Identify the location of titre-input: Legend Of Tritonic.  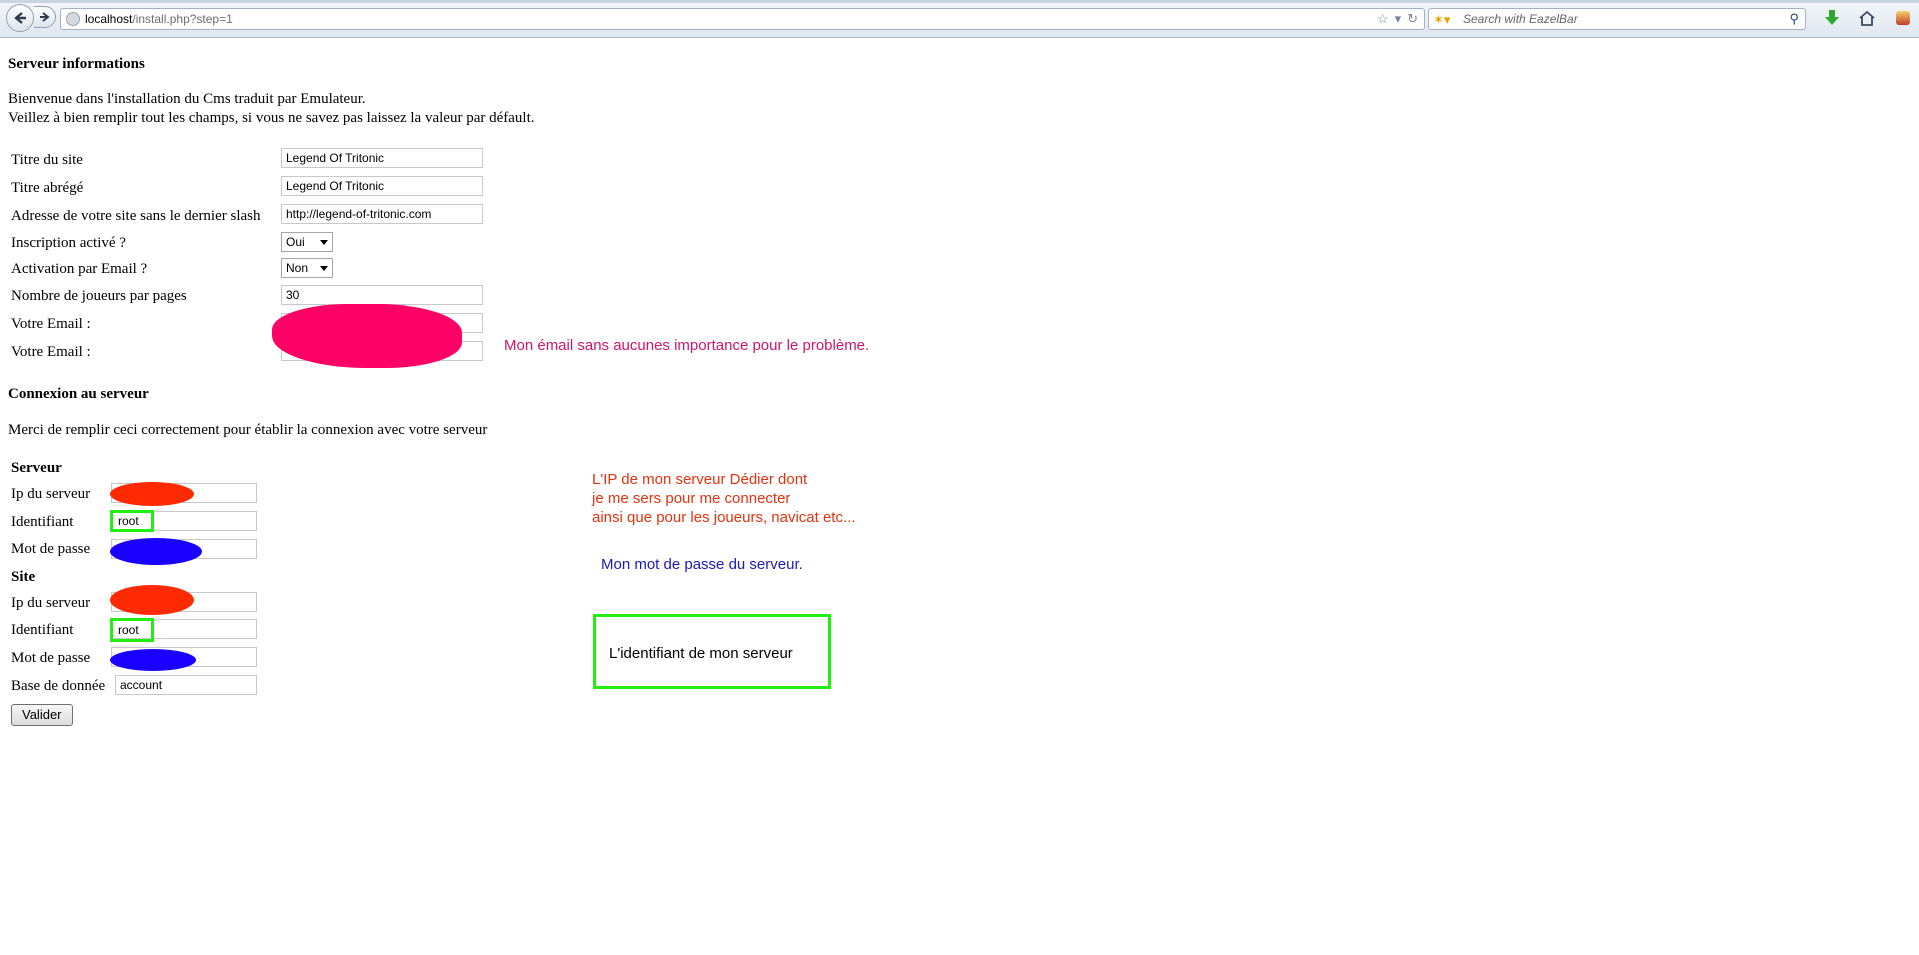
(382, 158).